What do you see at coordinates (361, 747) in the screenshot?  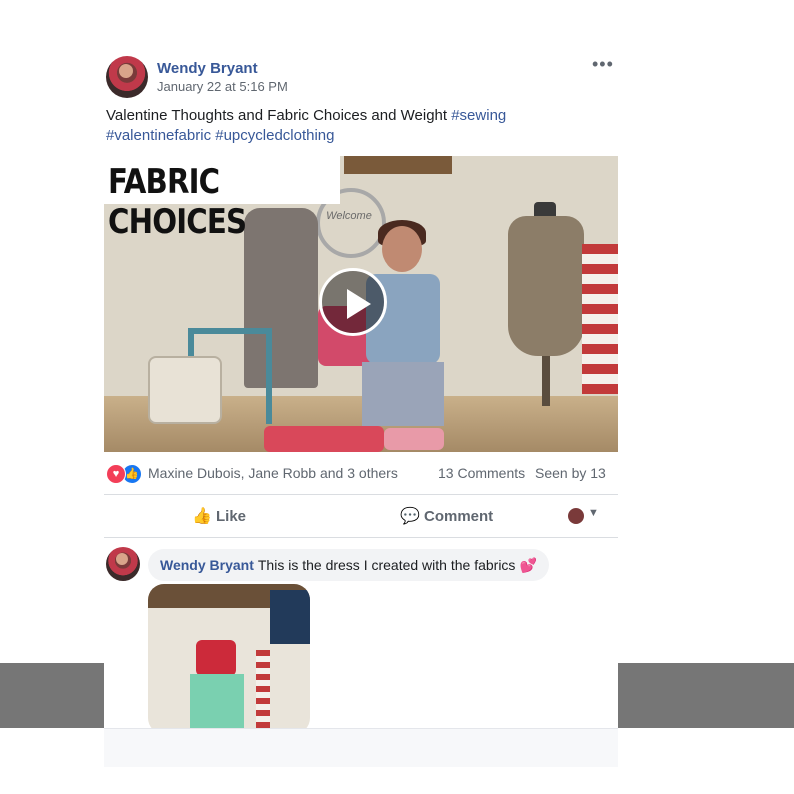 I see `bottom-bar` at bounding box center [361, 747].